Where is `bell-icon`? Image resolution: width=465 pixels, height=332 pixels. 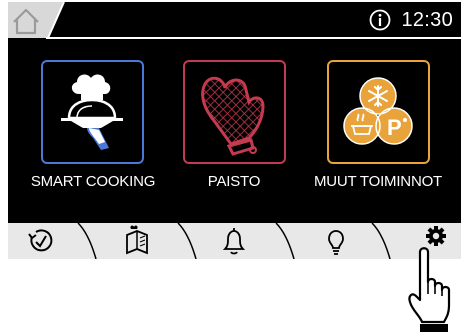
bell-icon is located at coordinates (234, 241).